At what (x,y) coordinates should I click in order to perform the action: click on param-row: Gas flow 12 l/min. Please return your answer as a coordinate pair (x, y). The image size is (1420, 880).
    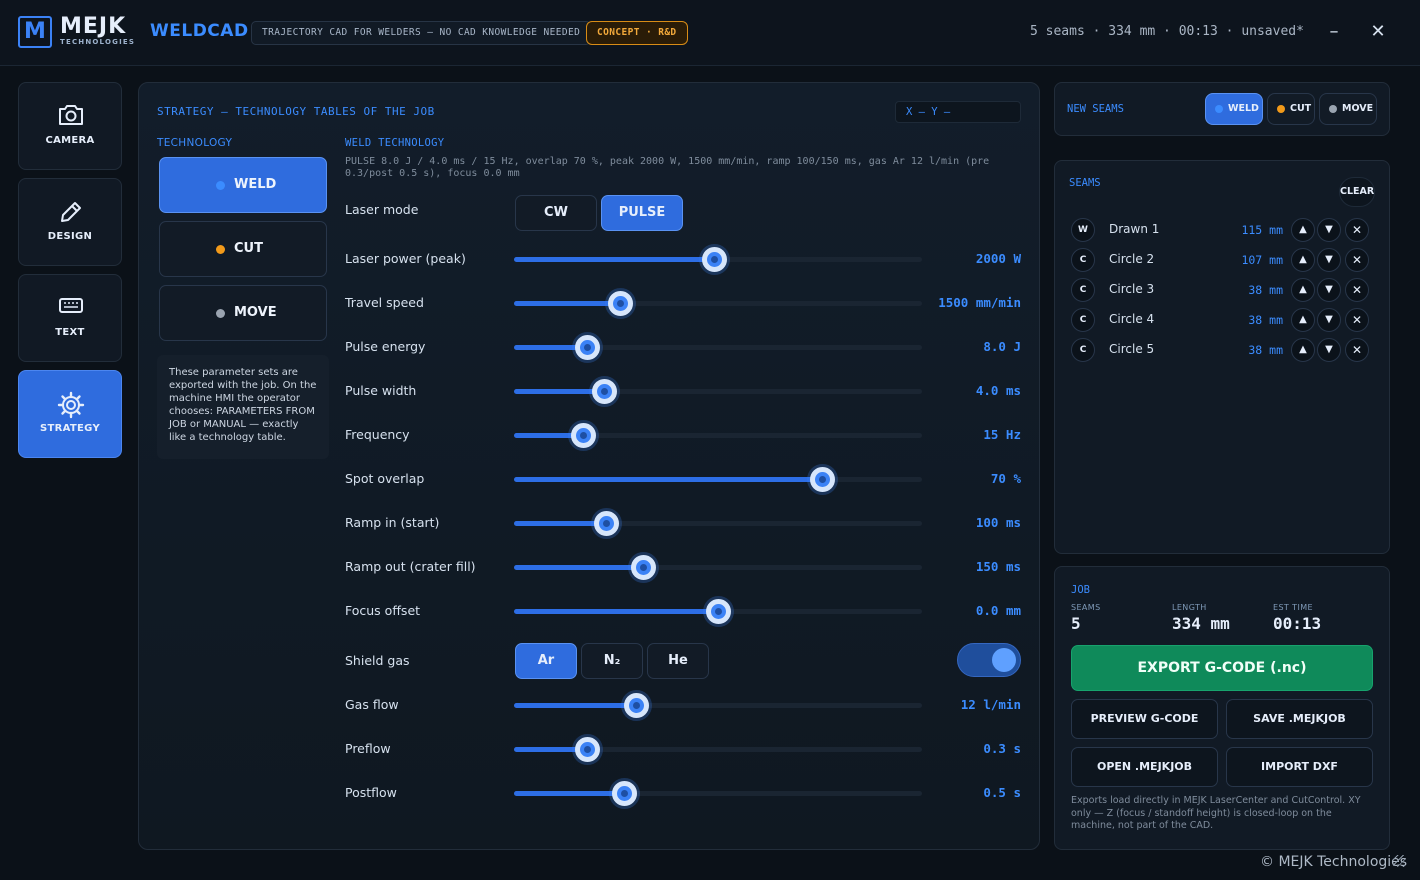
    Looking at the image, I should click on (683, 705).